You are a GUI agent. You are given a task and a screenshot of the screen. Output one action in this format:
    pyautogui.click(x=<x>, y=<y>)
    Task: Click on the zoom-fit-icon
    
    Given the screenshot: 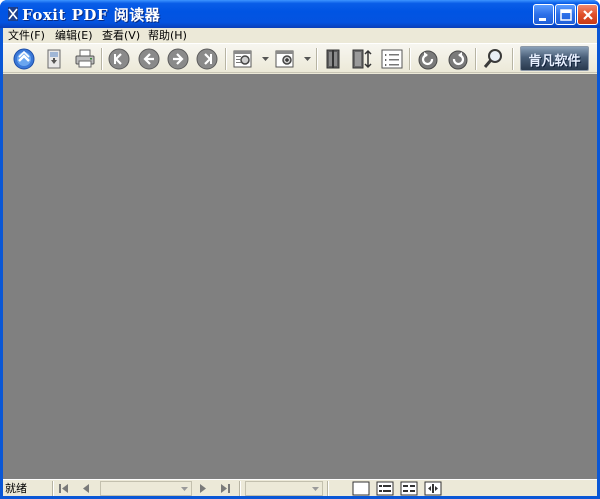 What is the action you would take?
    pyautogui.click(x=242, y=59)
    